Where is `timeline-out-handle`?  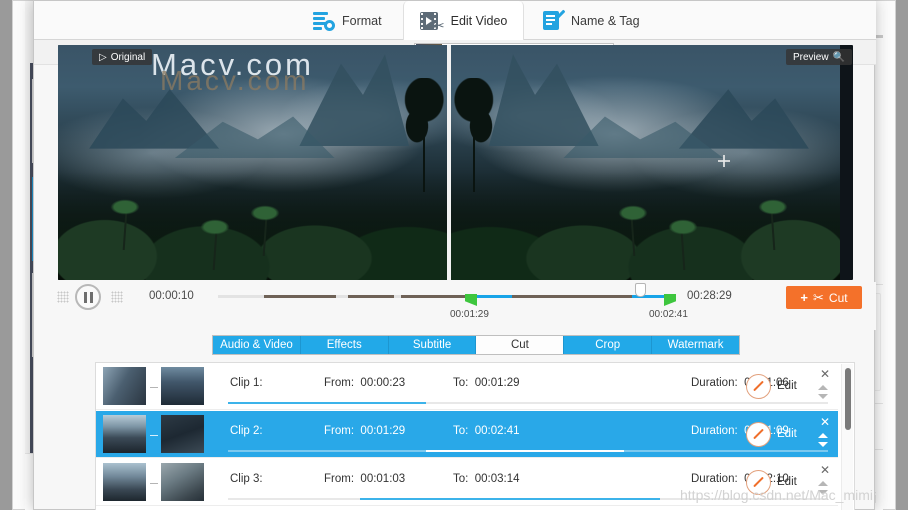
timeline-out-handle is located at coordinates (670, 300).